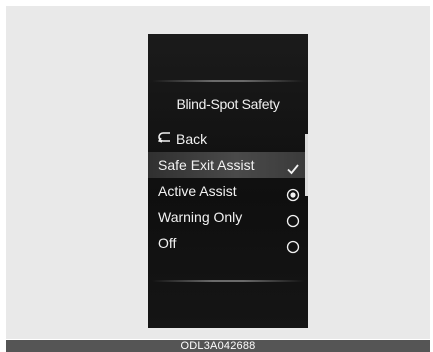 Image resolution: width=433 pixels, height=352 pixels. What do you see at coordinates (197, 191) in the screenshot?
I see `menu-item-label: Active Assist` at bounding box center [197, 191].